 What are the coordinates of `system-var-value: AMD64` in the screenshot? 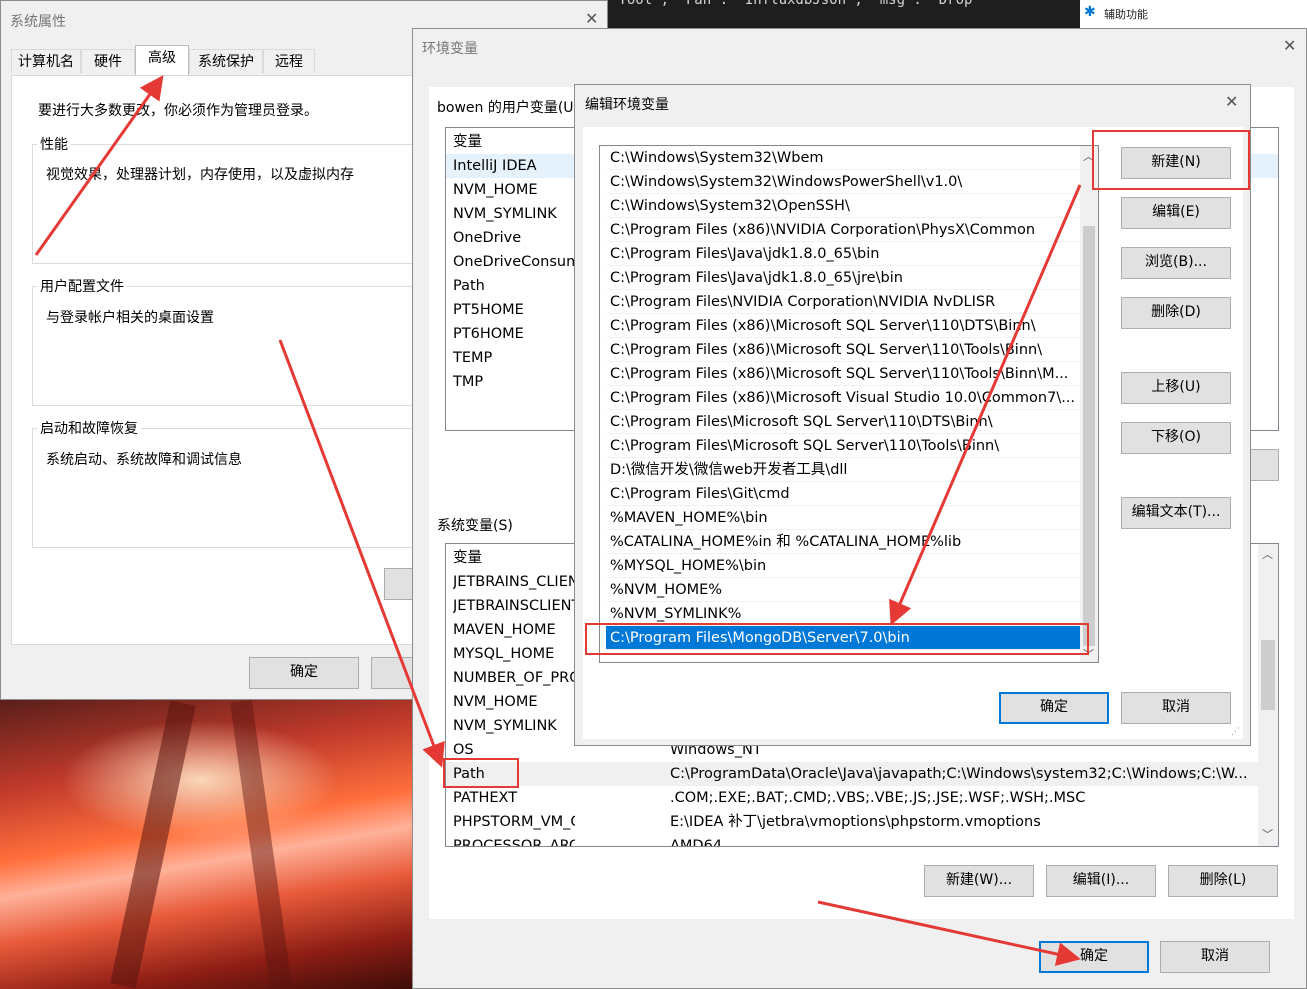 It's located at (696, 842).